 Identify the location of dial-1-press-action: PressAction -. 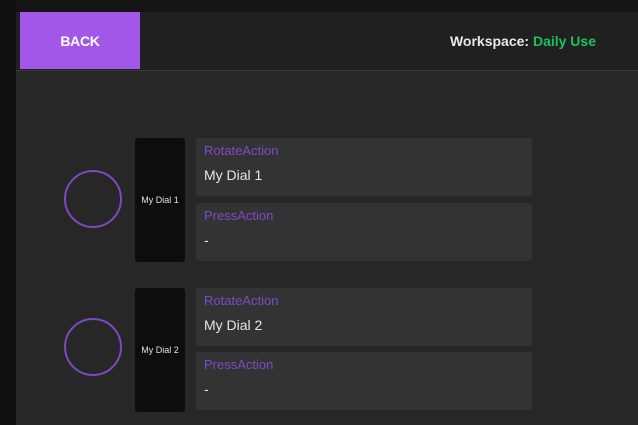
(364, 232).